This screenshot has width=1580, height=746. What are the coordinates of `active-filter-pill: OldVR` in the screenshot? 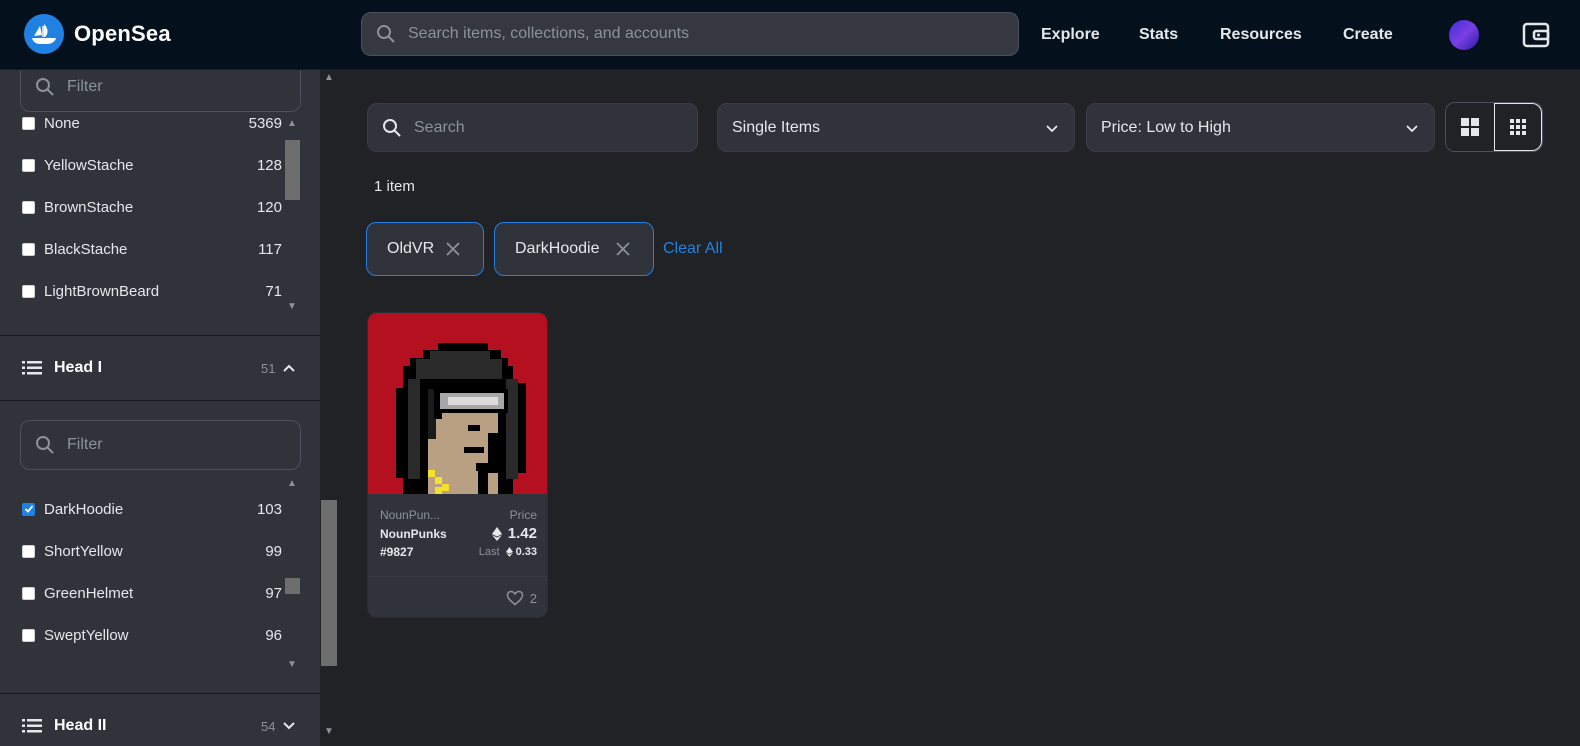 It's located at (425, 249).